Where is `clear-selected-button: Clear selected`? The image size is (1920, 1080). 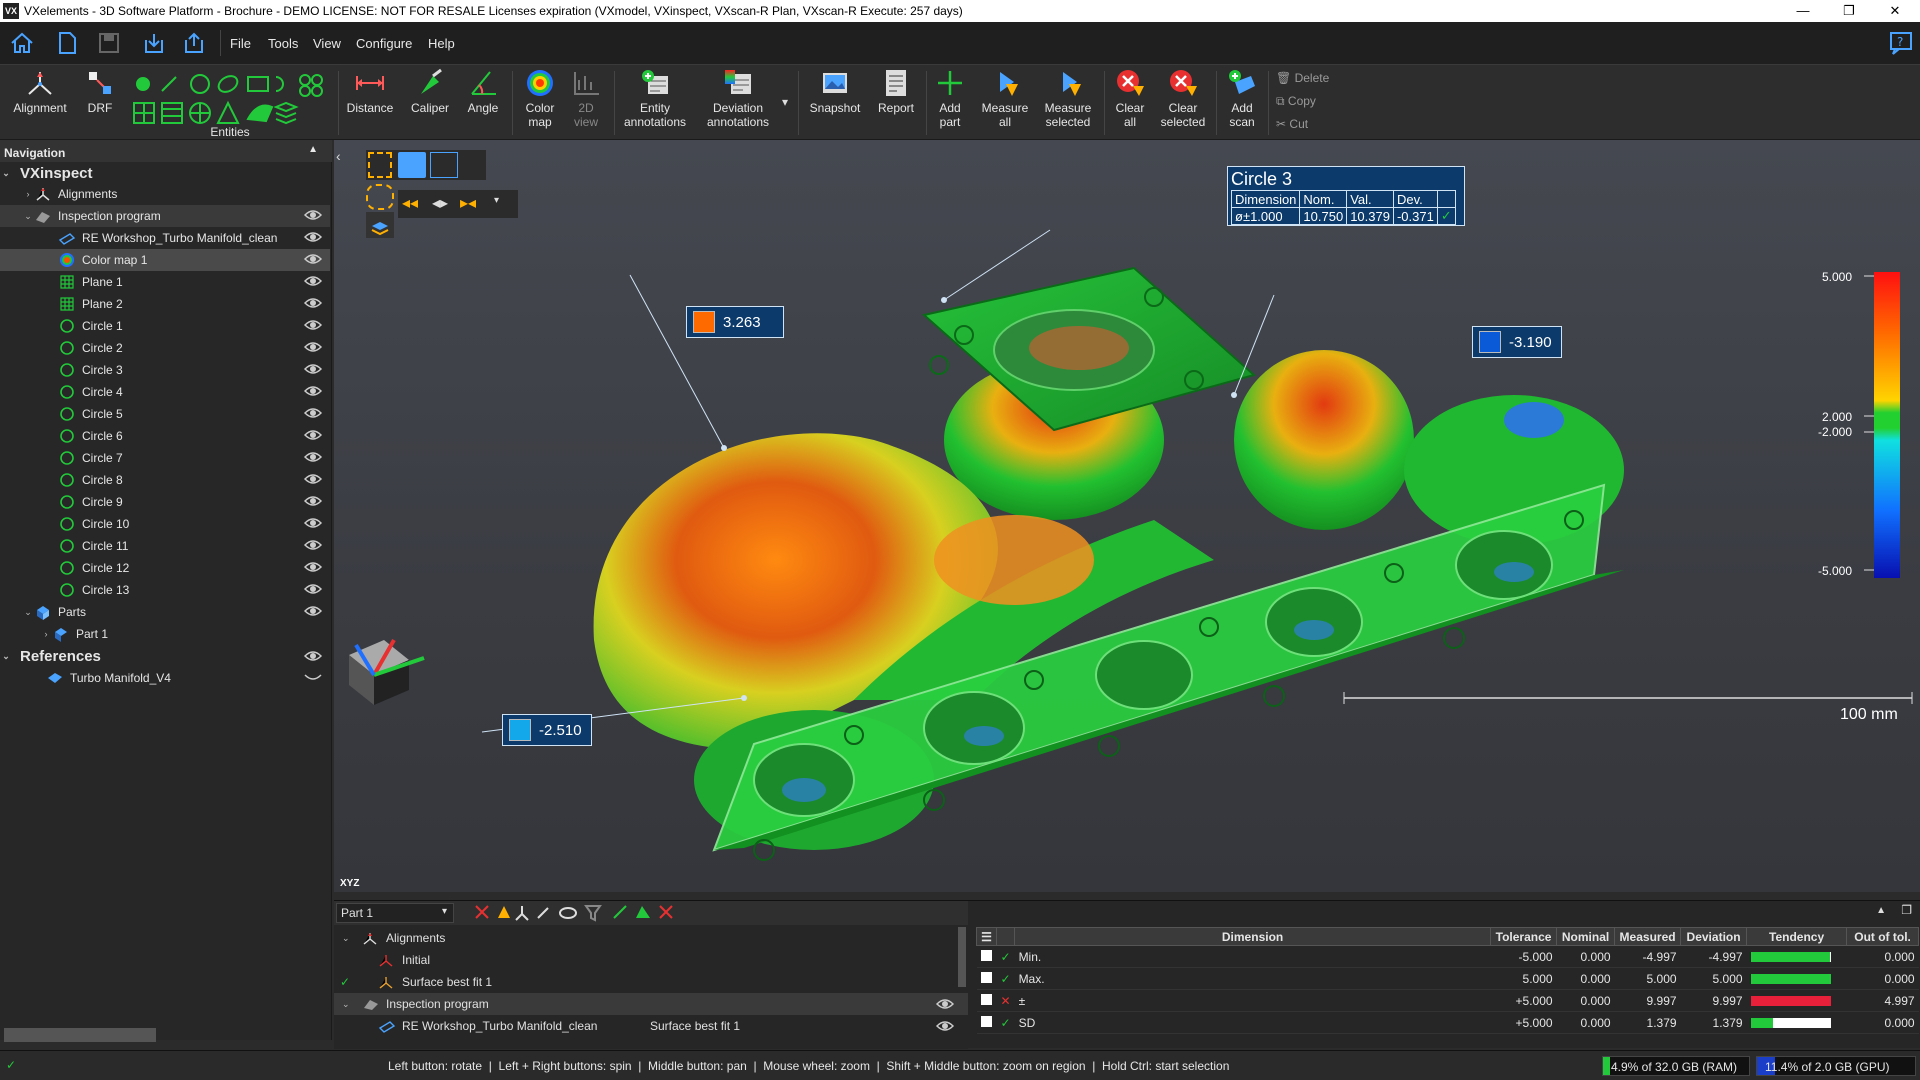
clear-selected-button: Clear selected is located at coordinates (1183, 98).